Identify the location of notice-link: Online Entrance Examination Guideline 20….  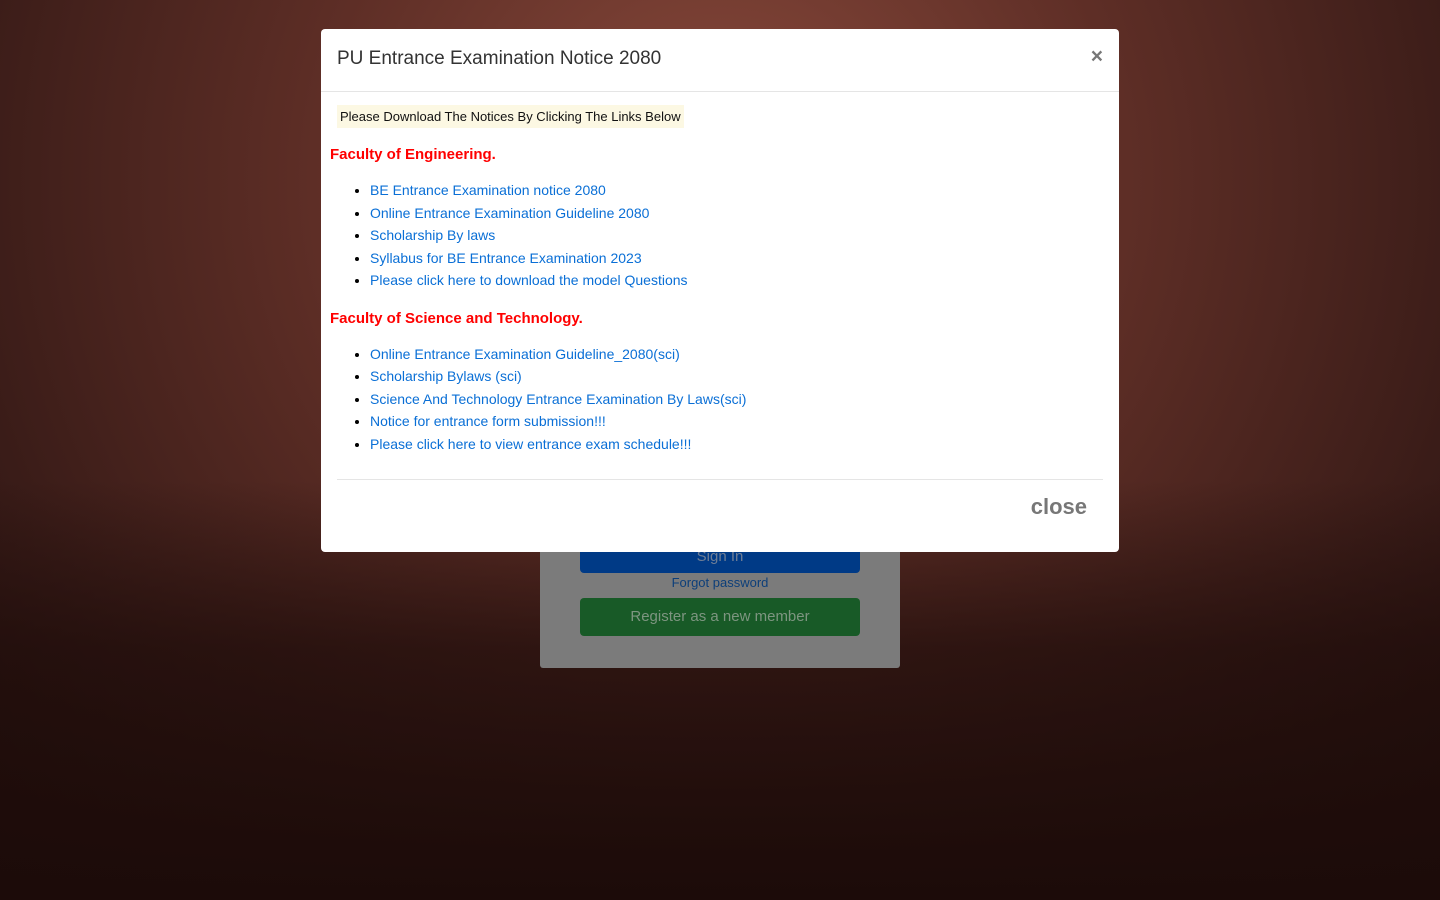
(509, 213).